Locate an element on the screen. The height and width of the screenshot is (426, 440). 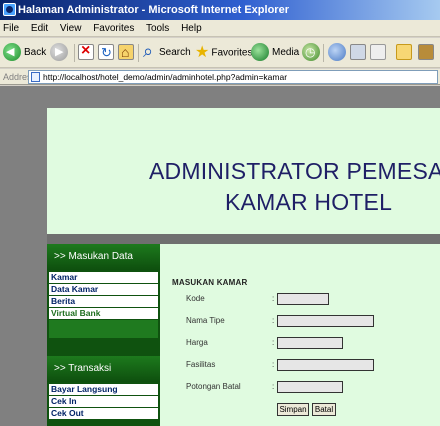
folder-button is located at coordinates (404, 53).